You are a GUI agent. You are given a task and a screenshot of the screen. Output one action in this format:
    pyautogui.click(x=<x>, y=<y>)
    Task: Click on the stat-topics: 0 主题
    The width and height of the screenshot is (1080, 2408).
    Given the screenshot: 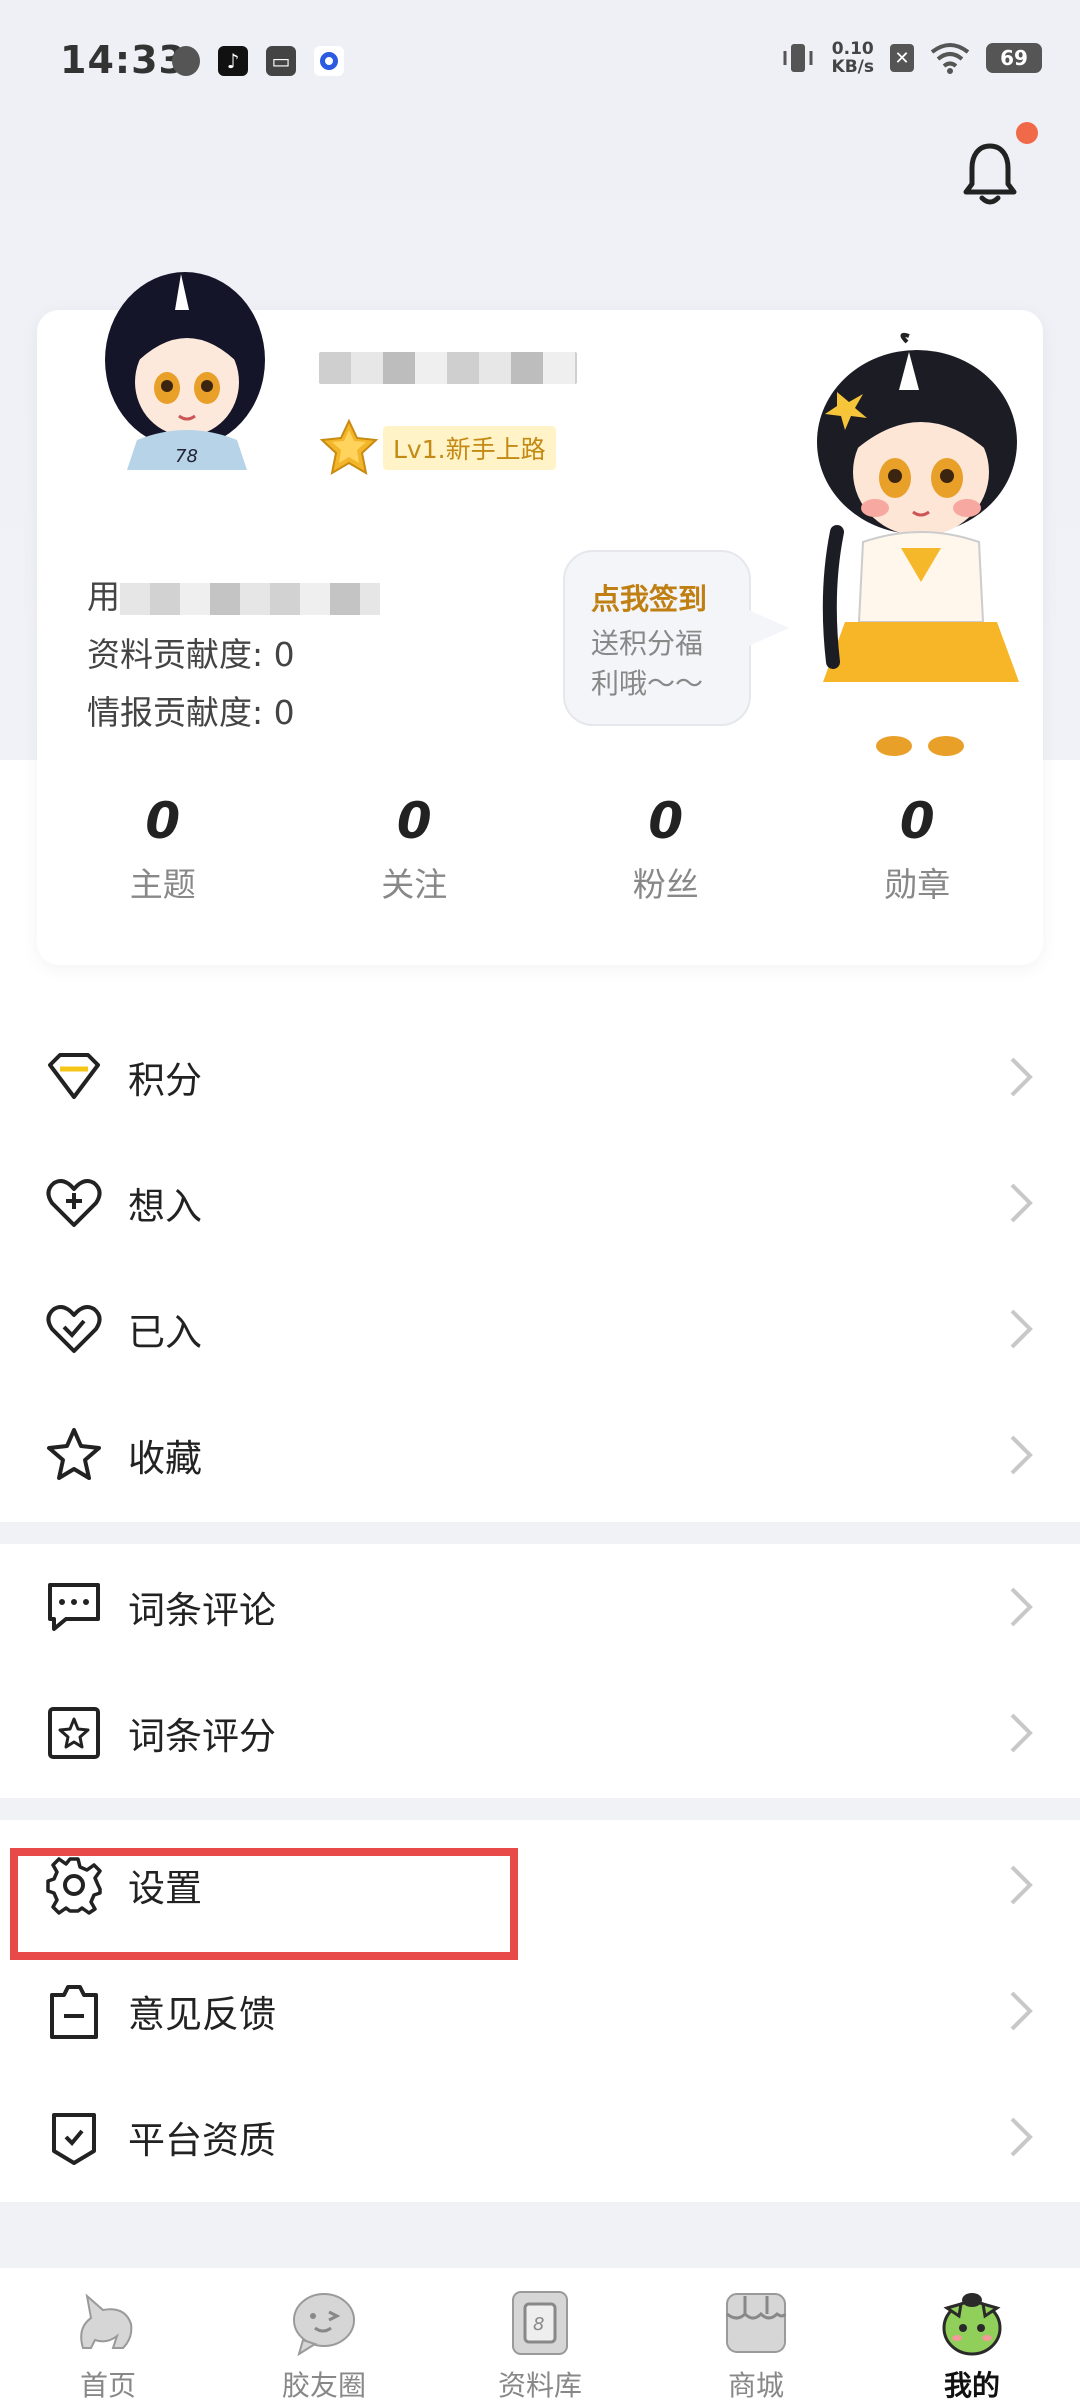 What is the action you would take?
    pyautogui.click(x=163, y=849)
    